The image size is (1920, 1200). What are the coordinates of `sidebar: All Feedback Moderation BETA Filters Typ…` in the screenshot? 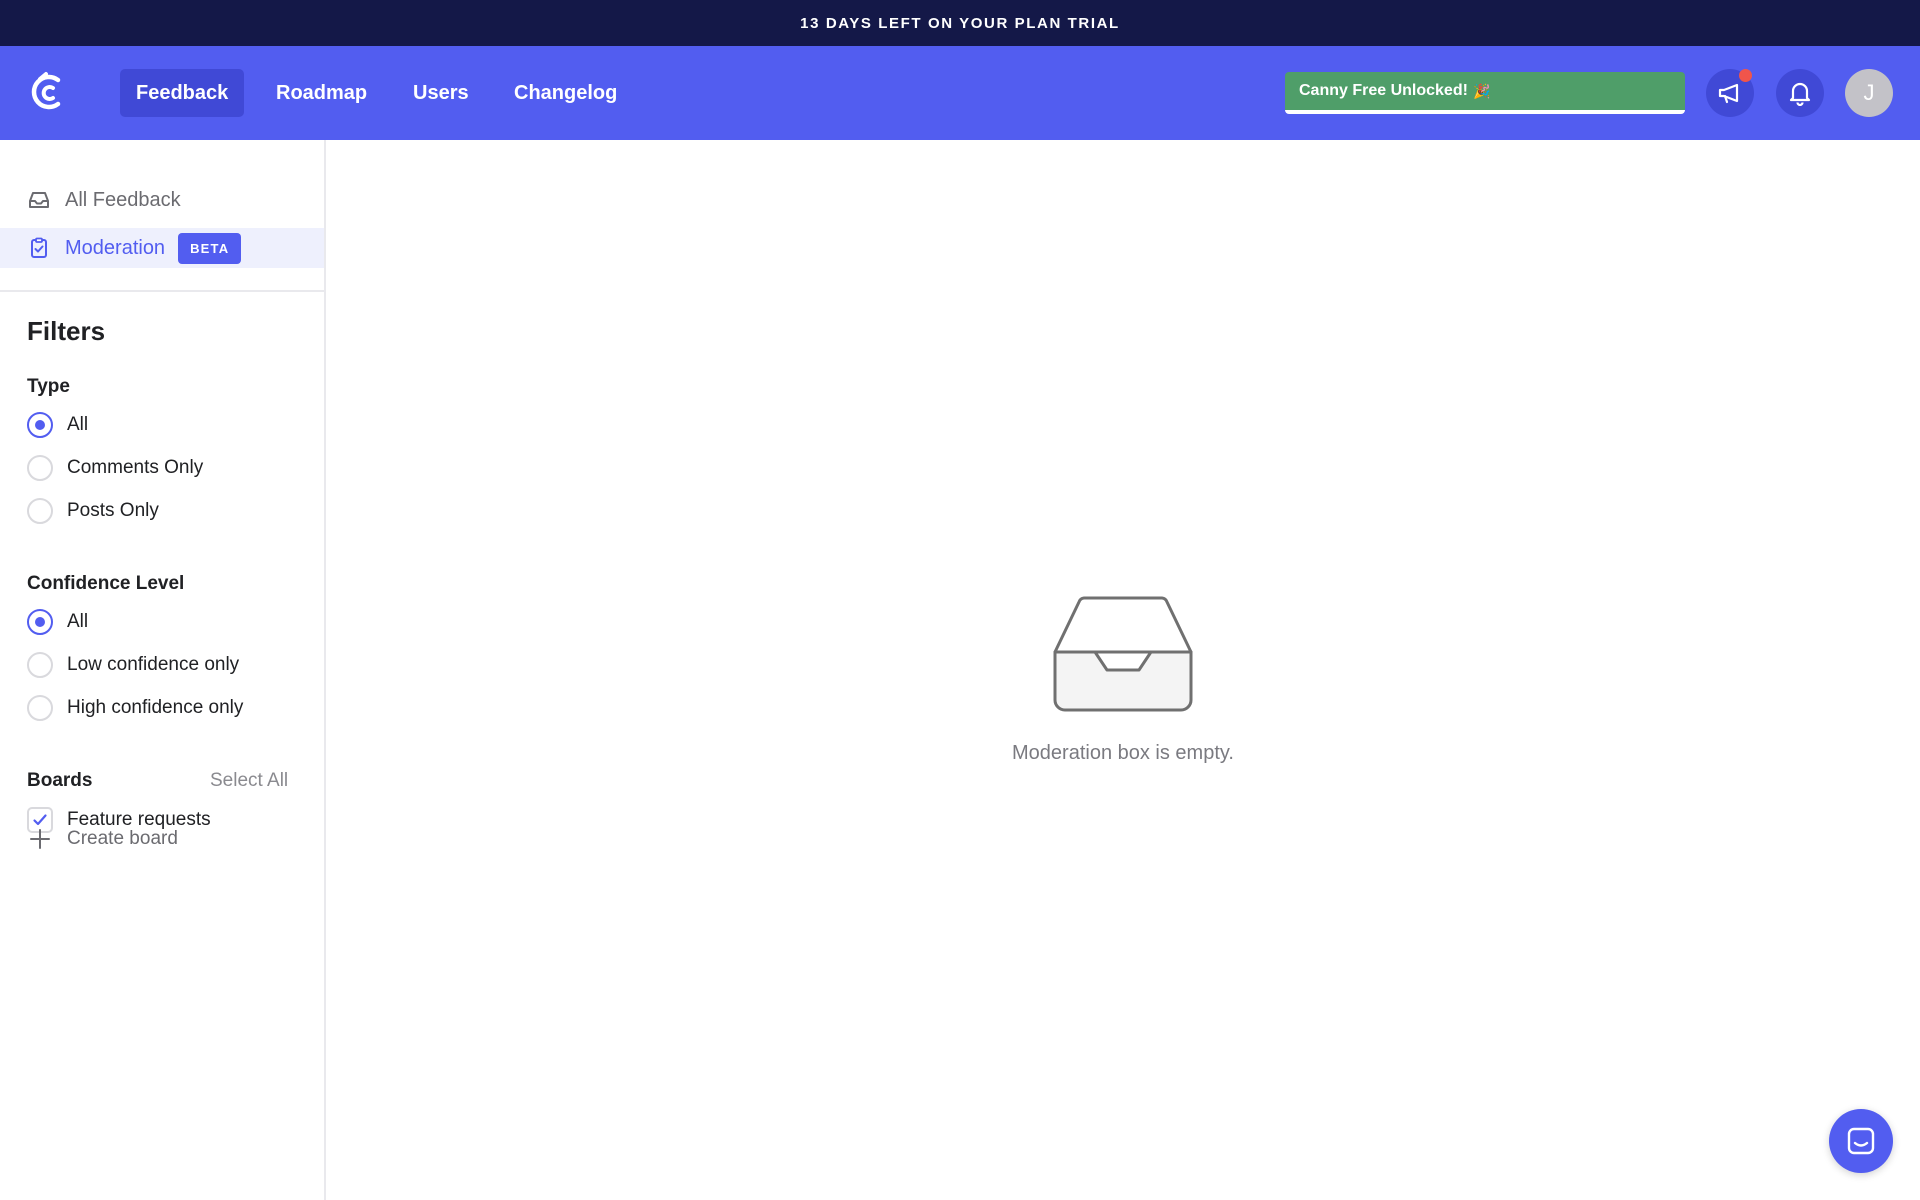 It's located at (163, 670).